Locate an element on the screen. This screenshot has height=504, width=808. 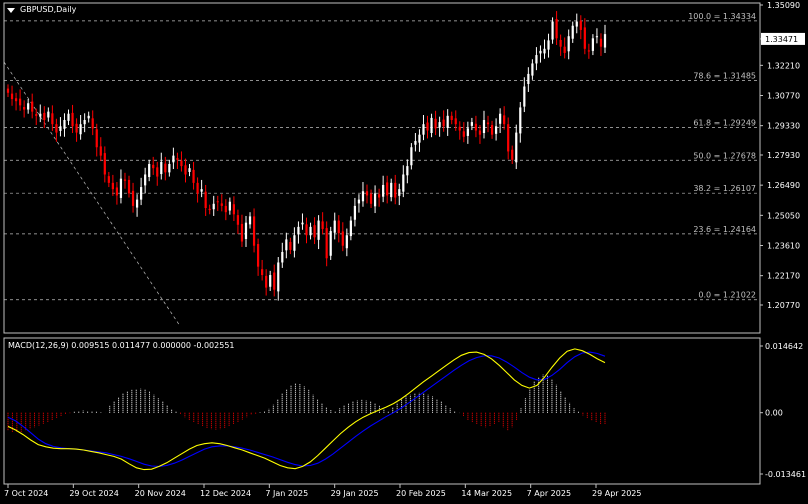
macd-tick-label: 0.00 is located at coordinates (774, 413).